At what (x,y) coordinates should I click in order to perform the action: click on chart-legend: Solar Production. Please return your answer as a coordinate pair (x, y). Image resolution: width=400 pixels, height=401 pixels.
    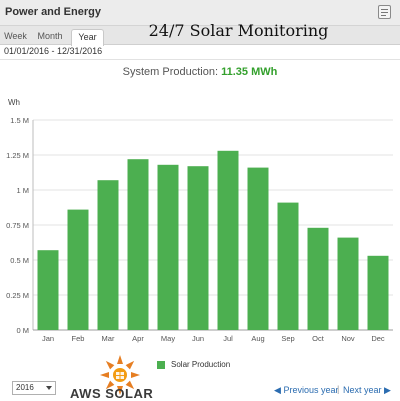
    Looking at the image, I should click on (193, 364).